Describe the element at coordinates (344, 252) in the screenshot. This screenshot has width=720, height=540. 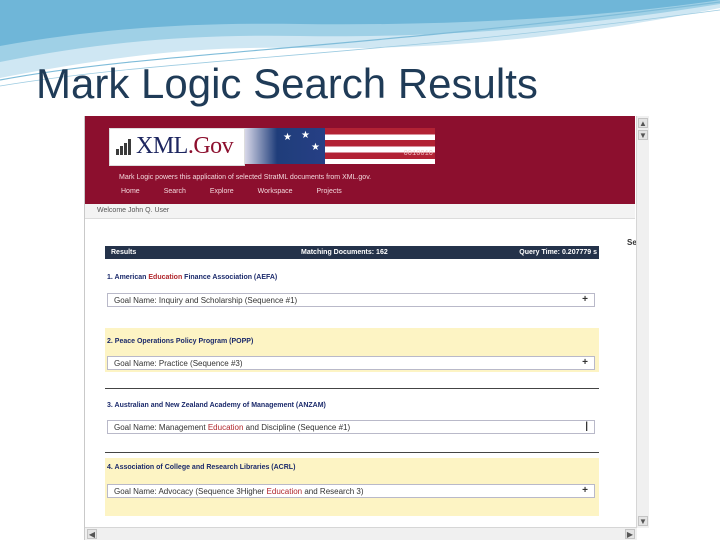
I see `matching-documents-count: Matching Documents: 162` at that location.